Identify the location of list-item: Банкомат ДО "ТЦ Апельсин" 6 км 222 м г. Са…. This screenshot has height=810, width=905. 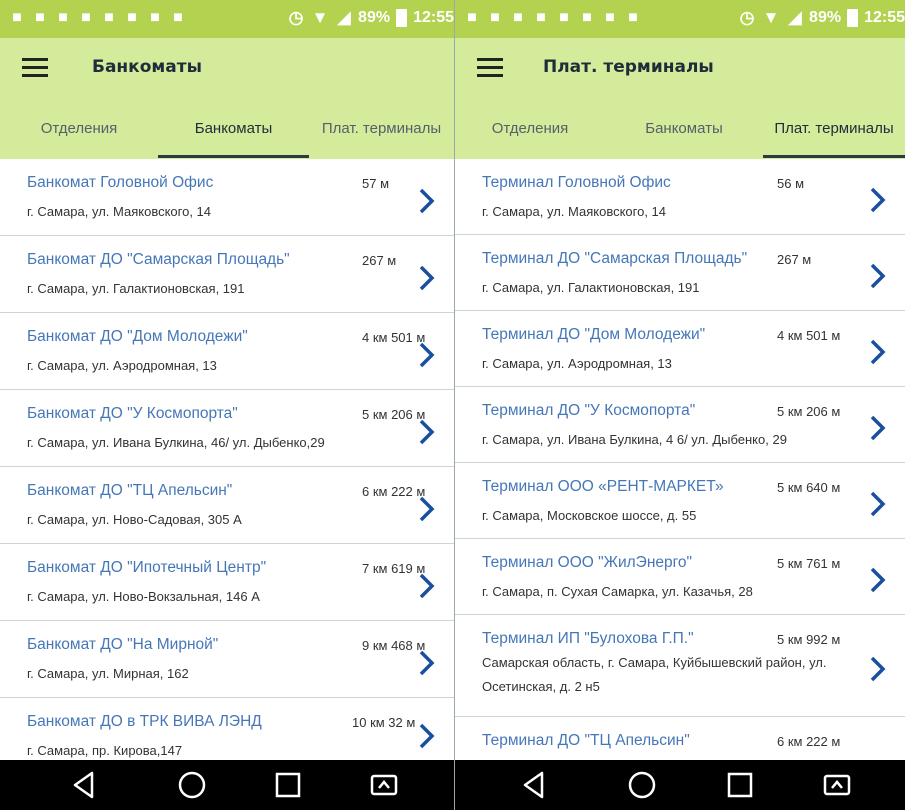
(227, 505).